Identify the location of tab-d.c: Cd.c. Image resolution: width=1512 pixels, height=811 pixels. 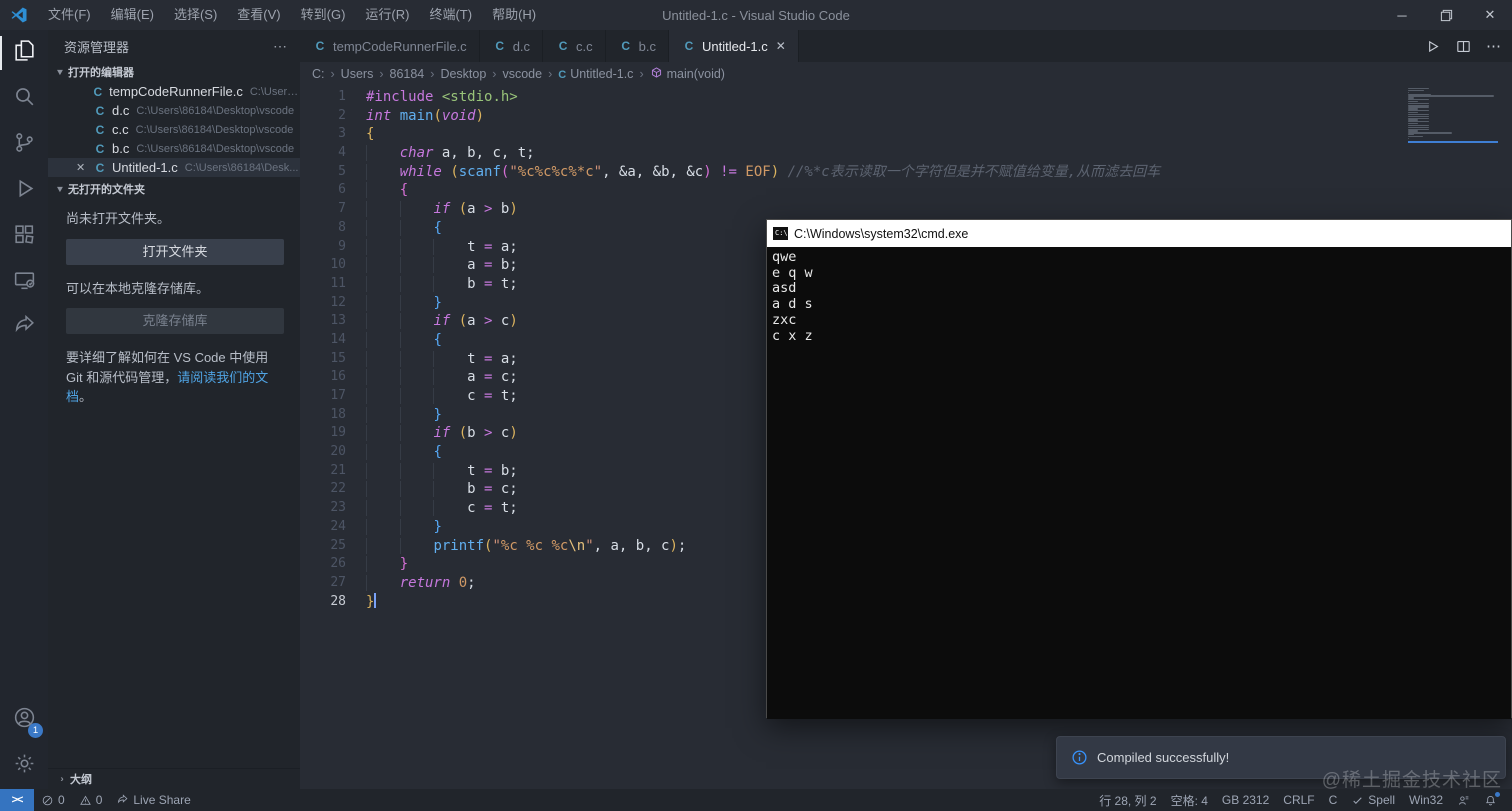
(511, 46).